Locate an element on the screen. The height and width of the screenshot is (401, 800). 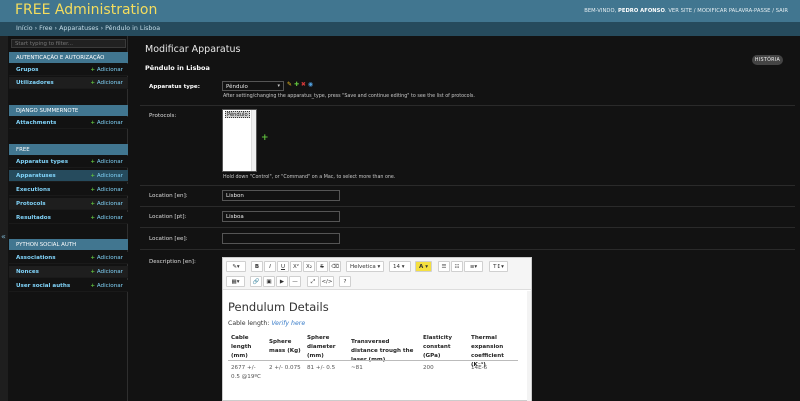
sidebar-item-label: Utilizadores is located at coordinates (35, 83).